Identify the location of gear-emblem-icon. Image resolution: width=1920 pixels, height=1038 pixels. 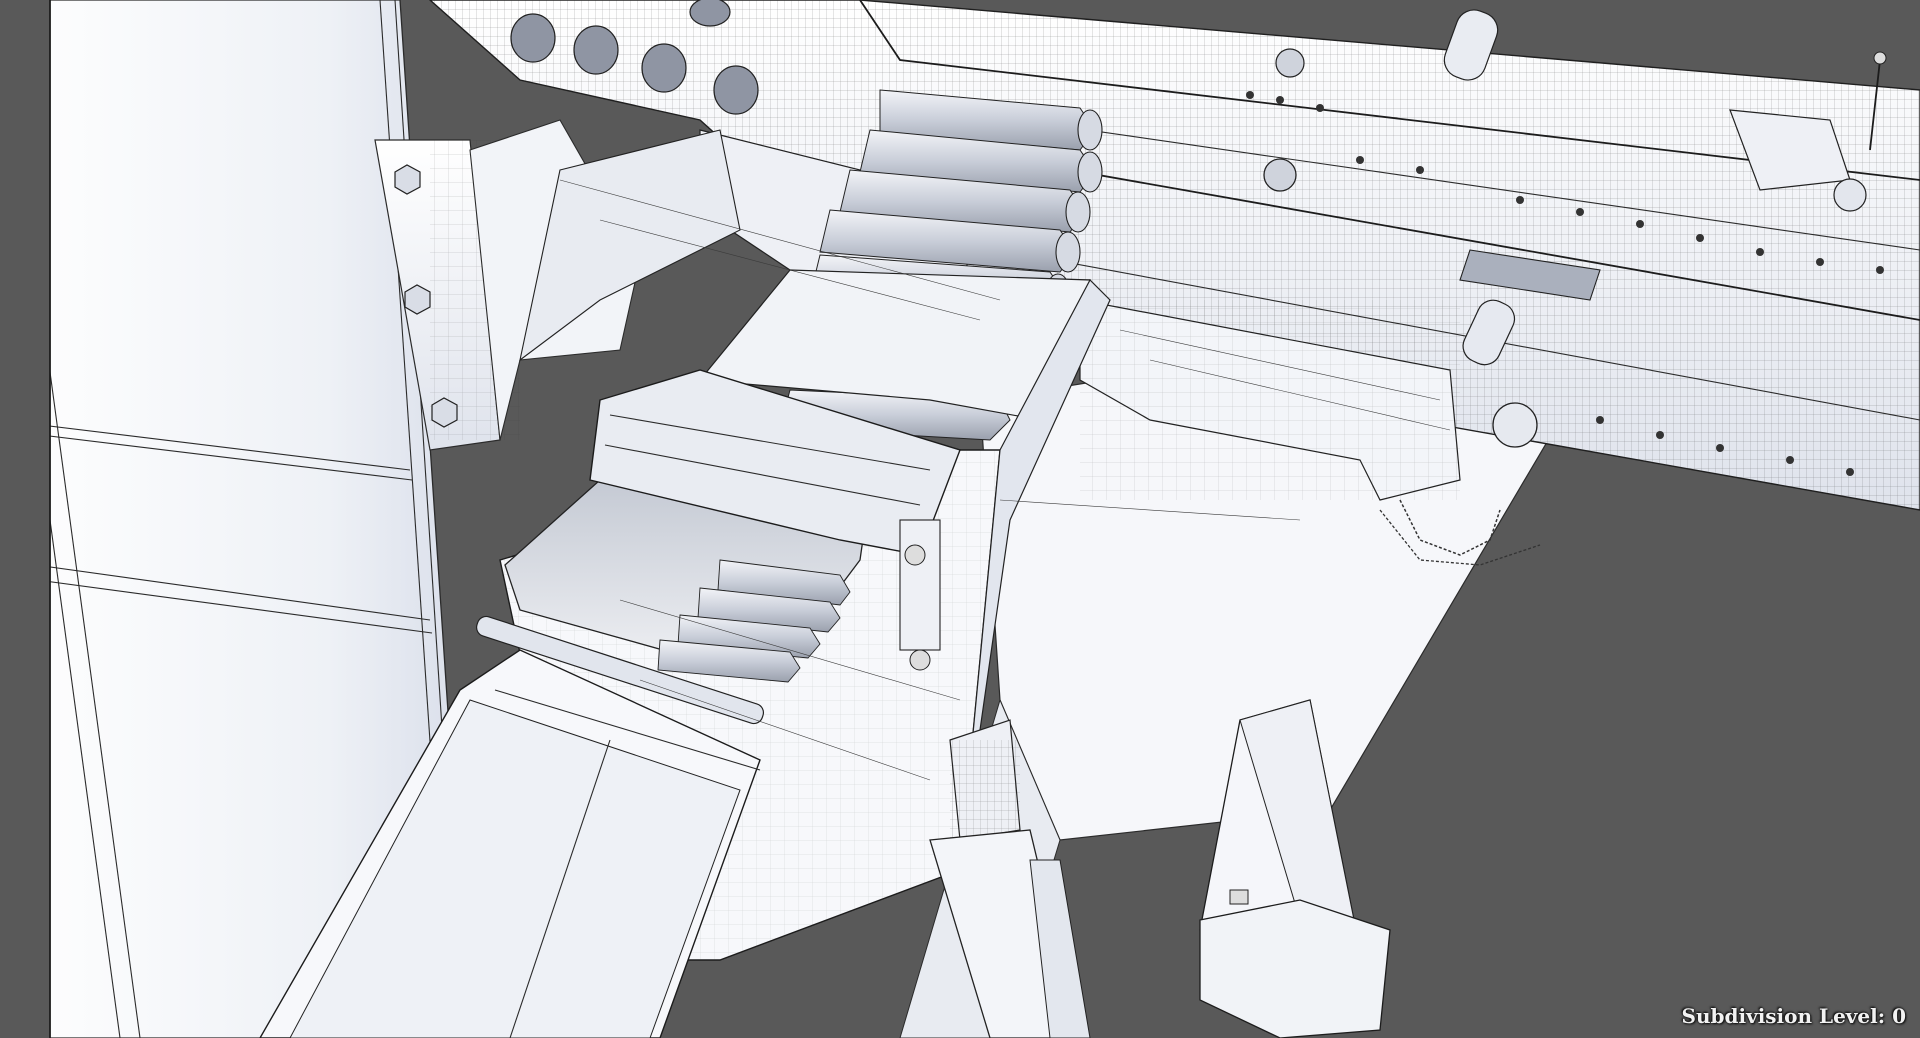
(1280, 175).